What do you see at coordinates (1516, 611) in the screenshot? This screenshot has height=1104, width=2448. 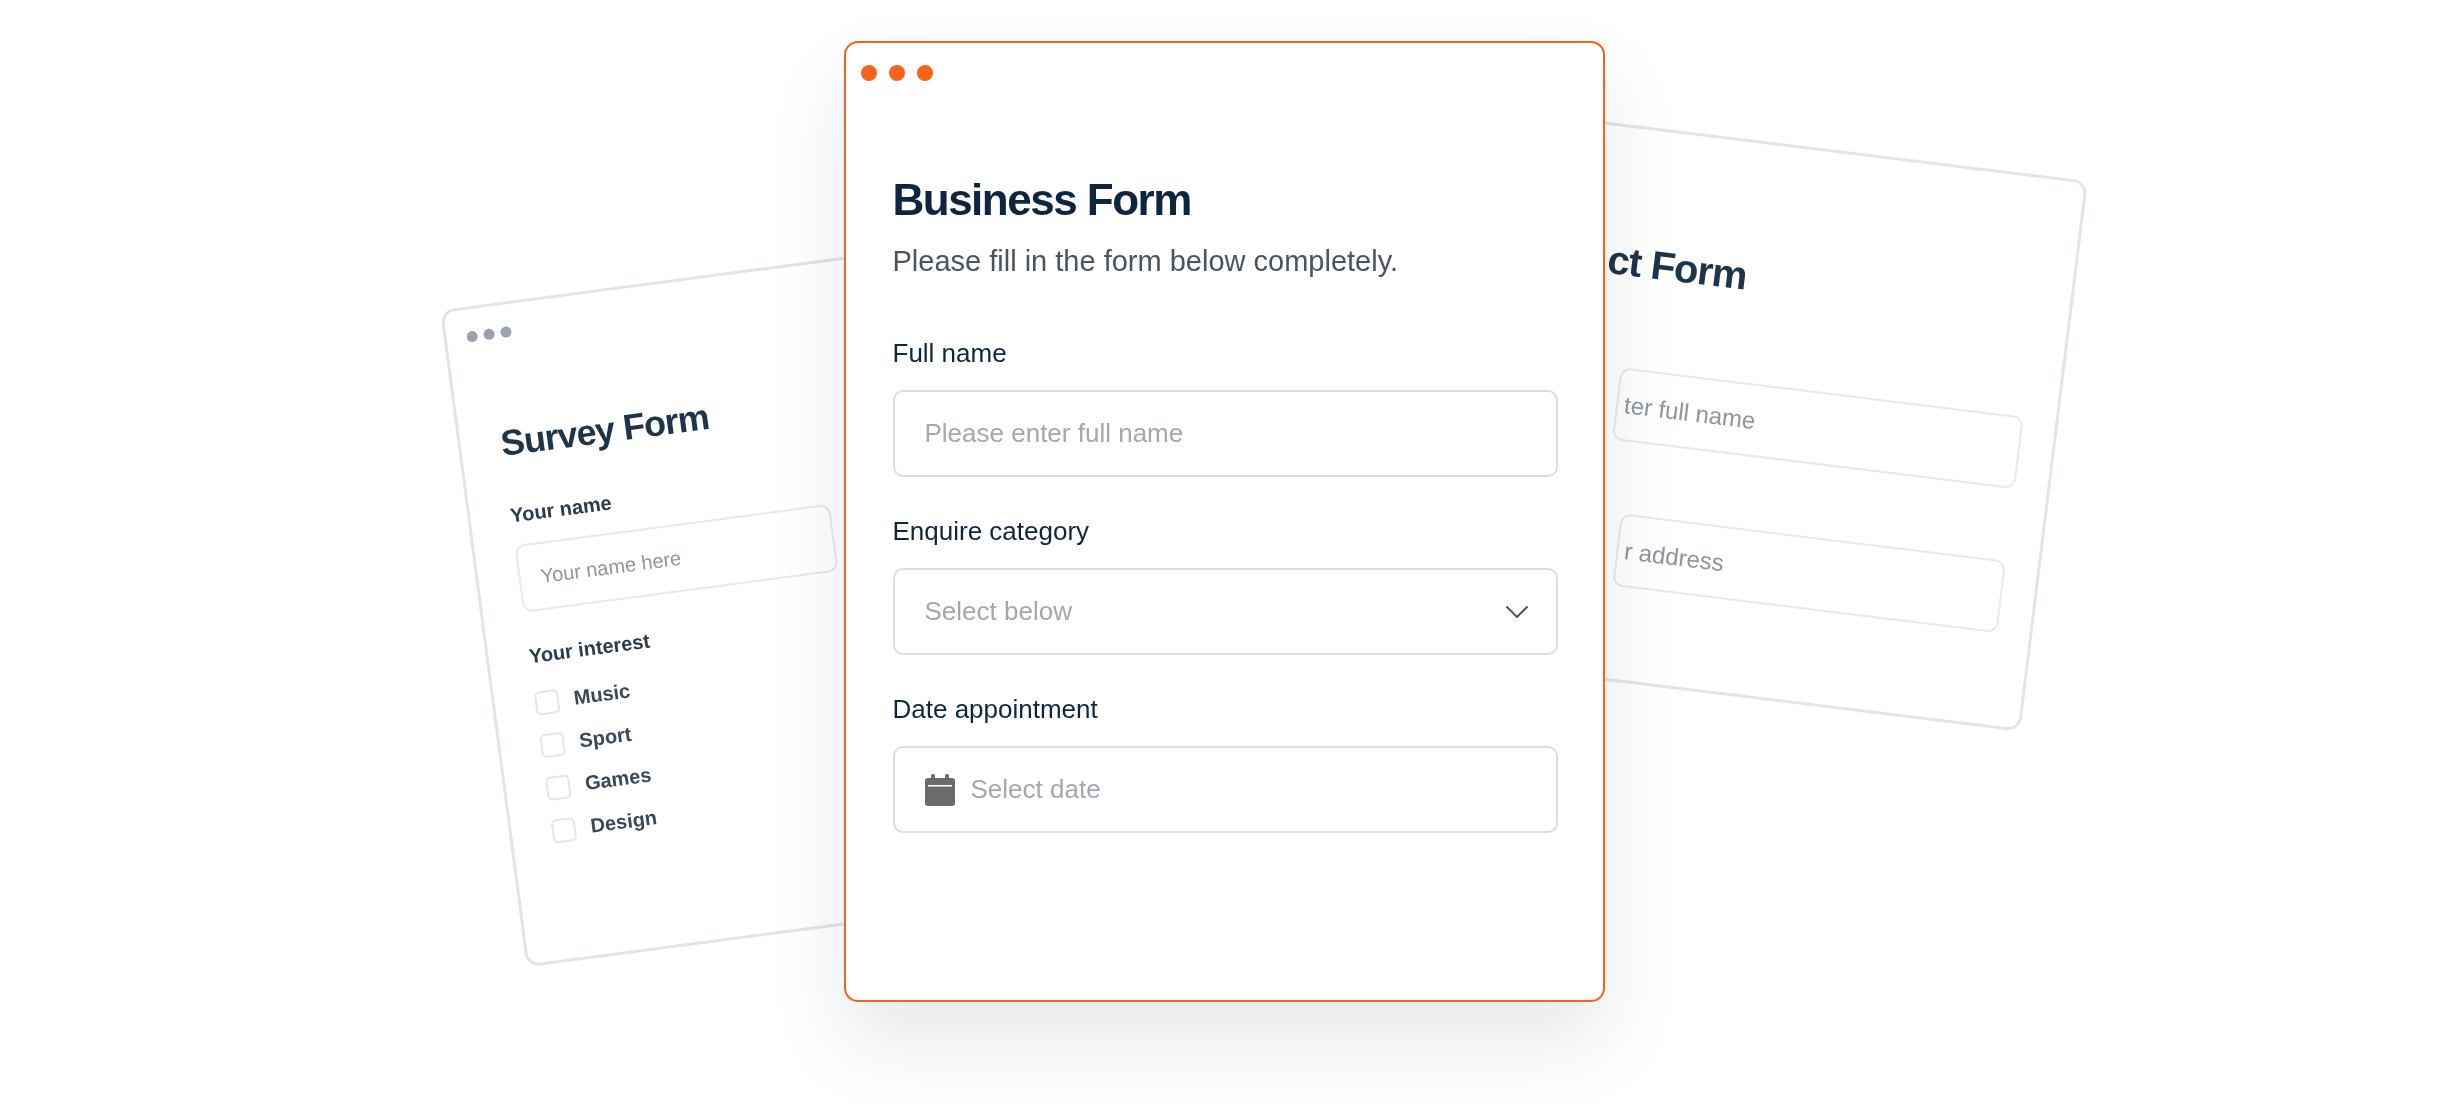 I see `chevron-down-icon` at bounding box center [1516, 611].